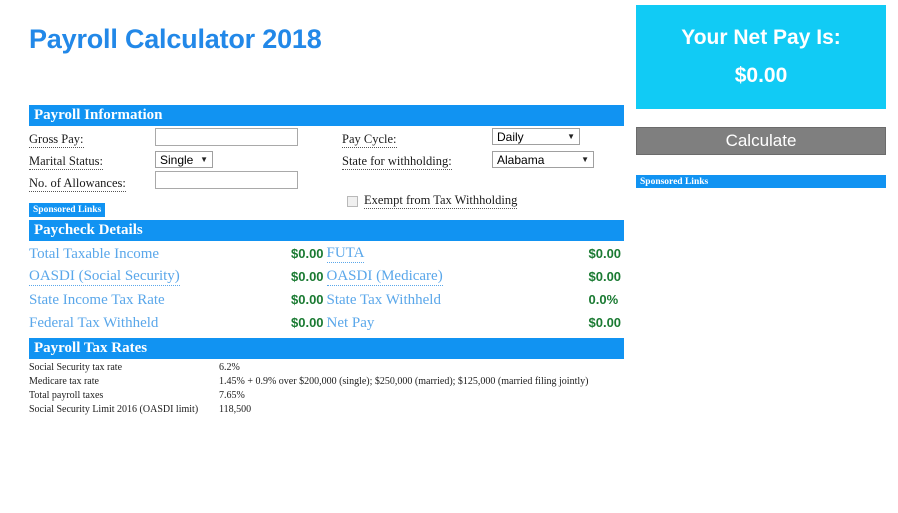 The image size is (898, 513). I want to click on pay-cycle-label: Pay Cycle:, so click(369, 140).